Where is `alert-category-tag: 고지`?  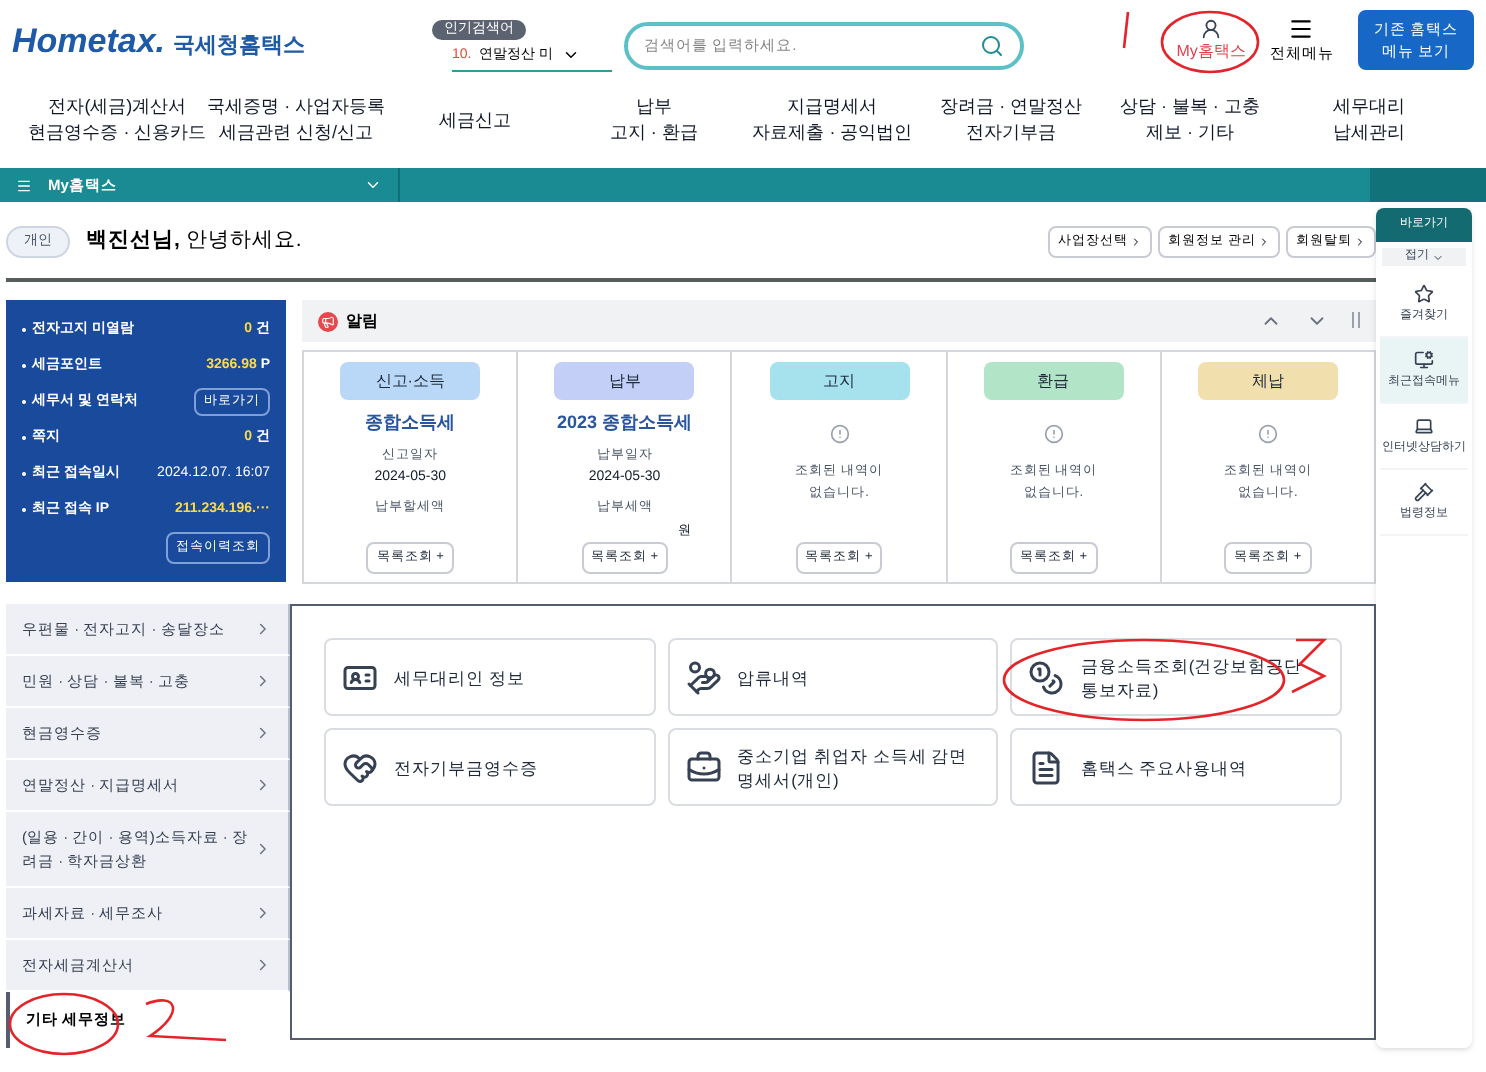
alert-category-tag: 고지 is located at coordinates (839, 381).